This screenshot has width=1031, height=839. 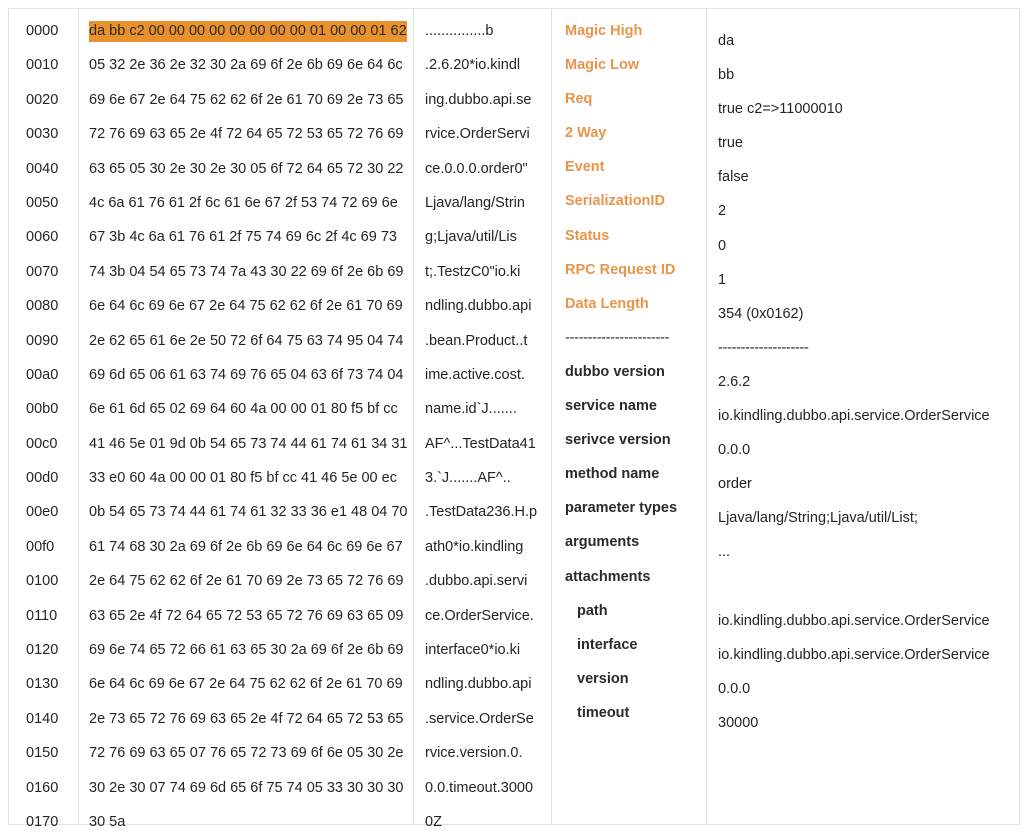 What do you see at coordinates (246, 822) in the screenshot?
I see `hex-bytes: 30 5a` at bounding box center [246, 822].